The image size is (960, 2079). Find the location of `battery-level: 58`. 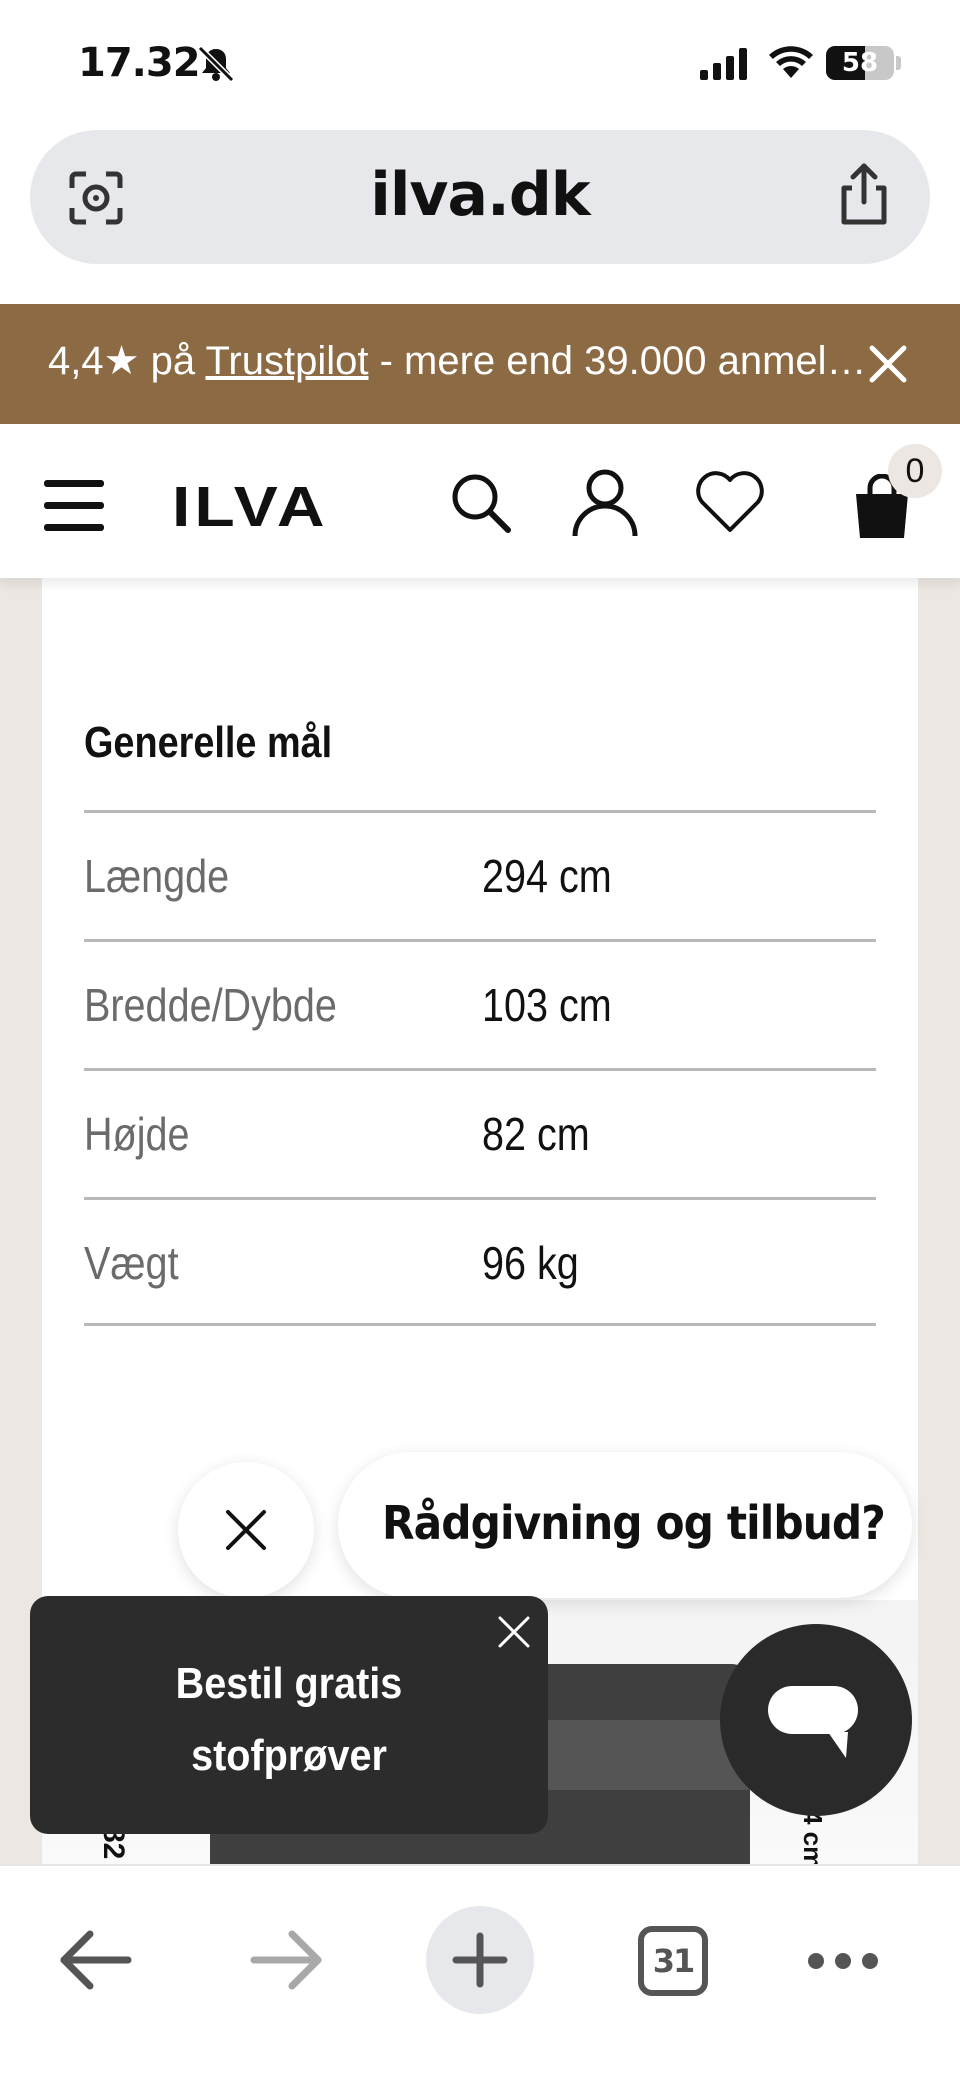

battery-level: 58 is located at coordinates (860, 63).